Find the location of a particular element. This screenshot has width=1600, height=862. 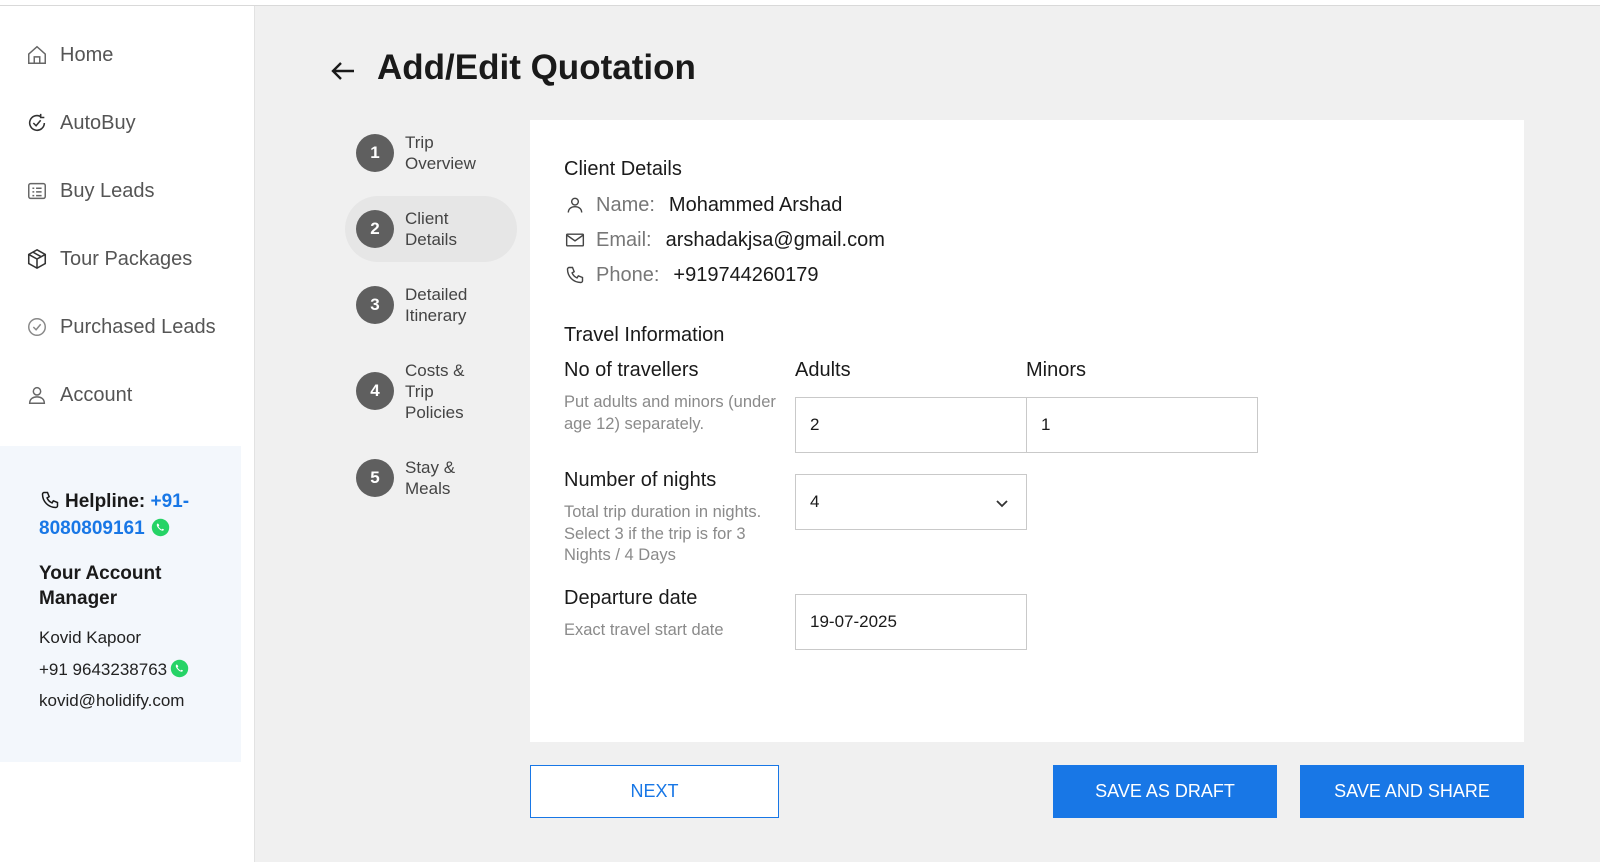

mail-icon is located at coordinates (575, 240).